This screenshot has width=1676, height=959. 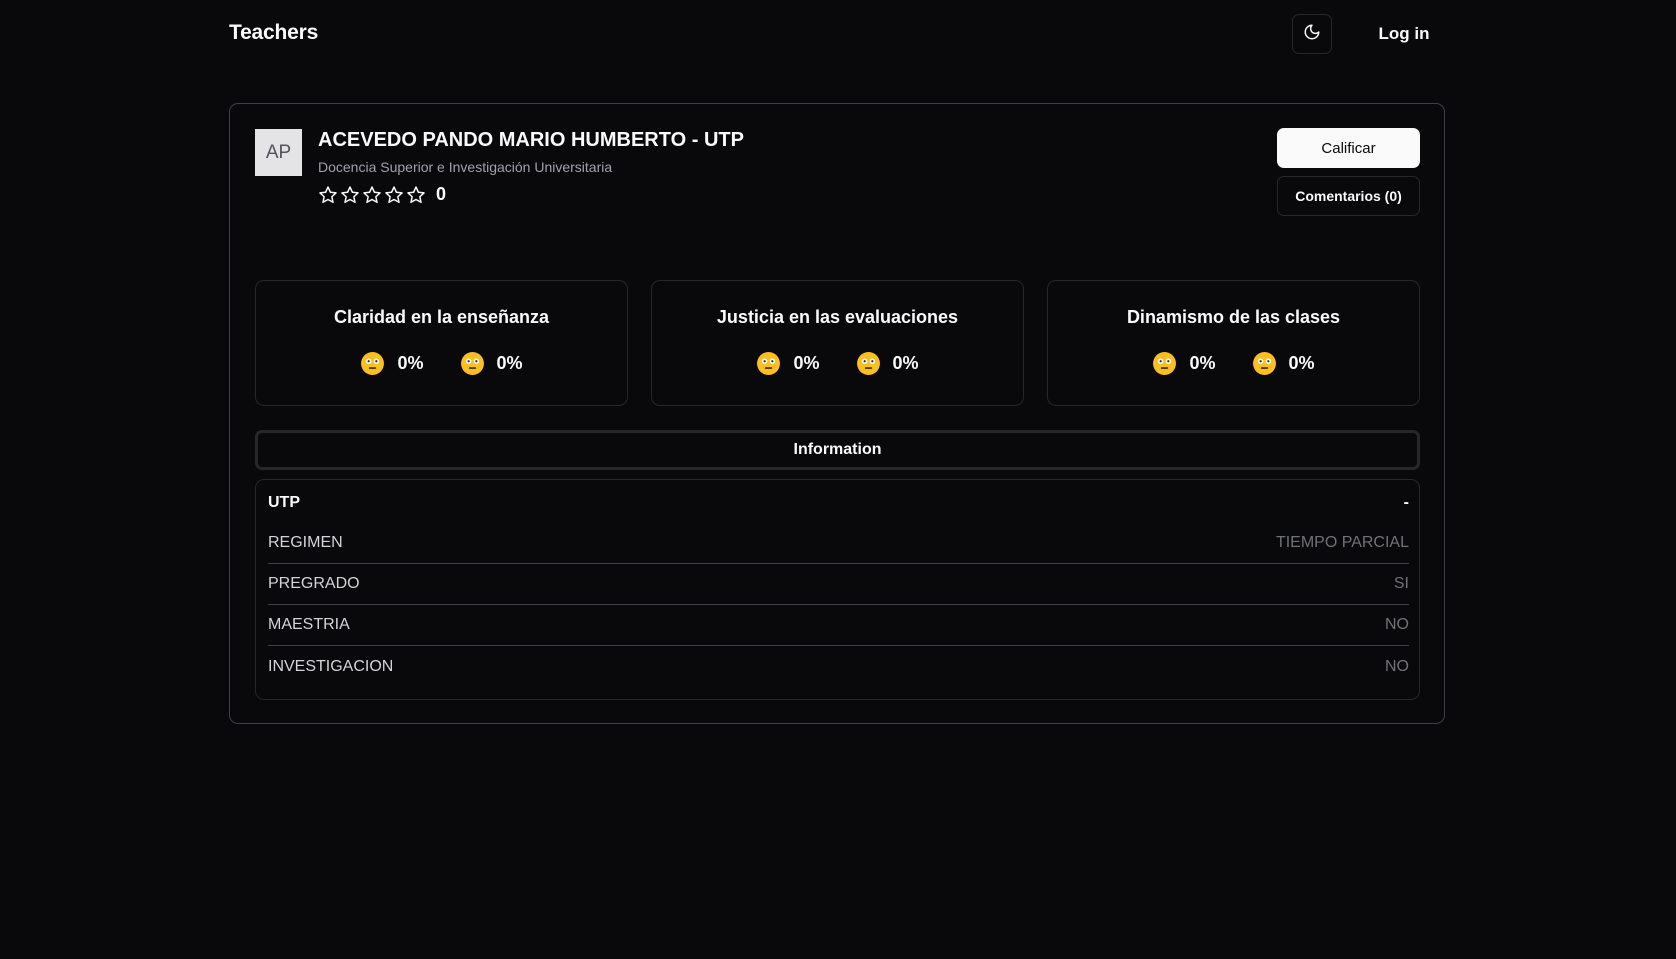 I want to click on metric-title: Justicia en las evaluaciones, so click(x=837, y=317).